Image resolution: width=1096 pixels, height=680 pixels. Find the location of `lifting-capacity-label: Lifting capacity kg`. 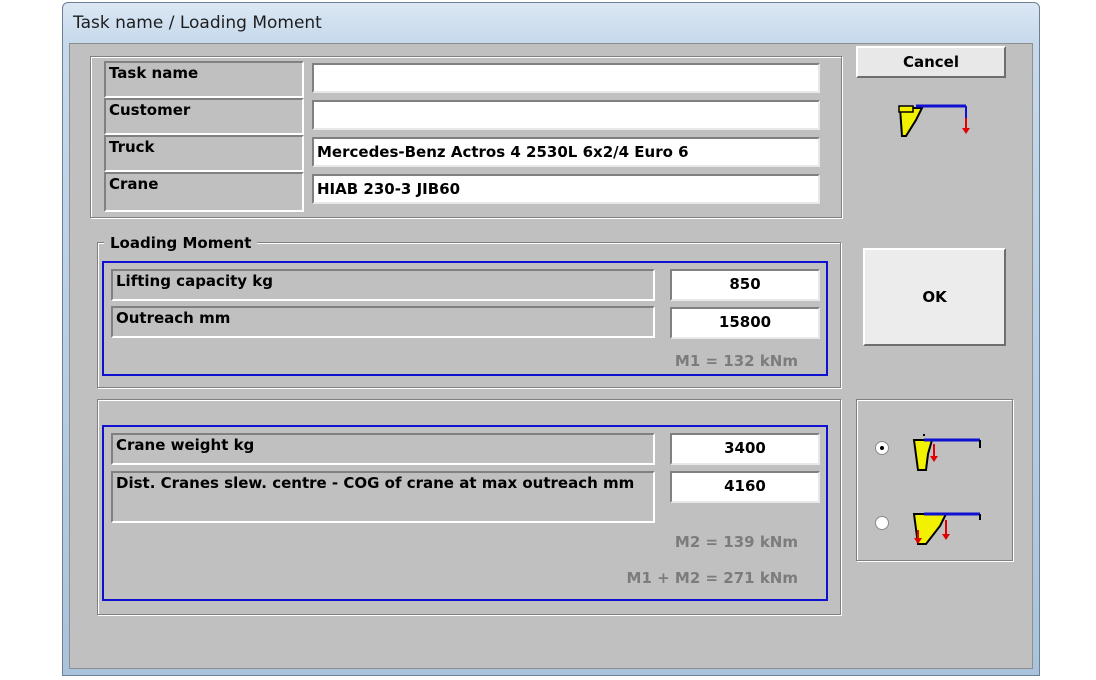

lifting-capacity-label: Lifting capacity kg is located at coordinates (383, 285).